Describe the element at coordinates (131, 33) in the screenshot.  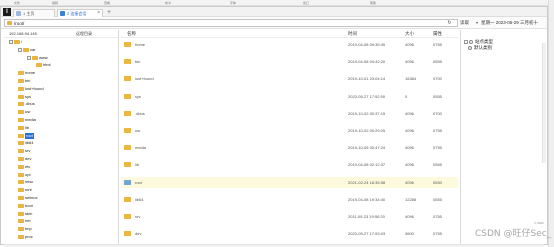
I see `column-name: 名称` at that location.